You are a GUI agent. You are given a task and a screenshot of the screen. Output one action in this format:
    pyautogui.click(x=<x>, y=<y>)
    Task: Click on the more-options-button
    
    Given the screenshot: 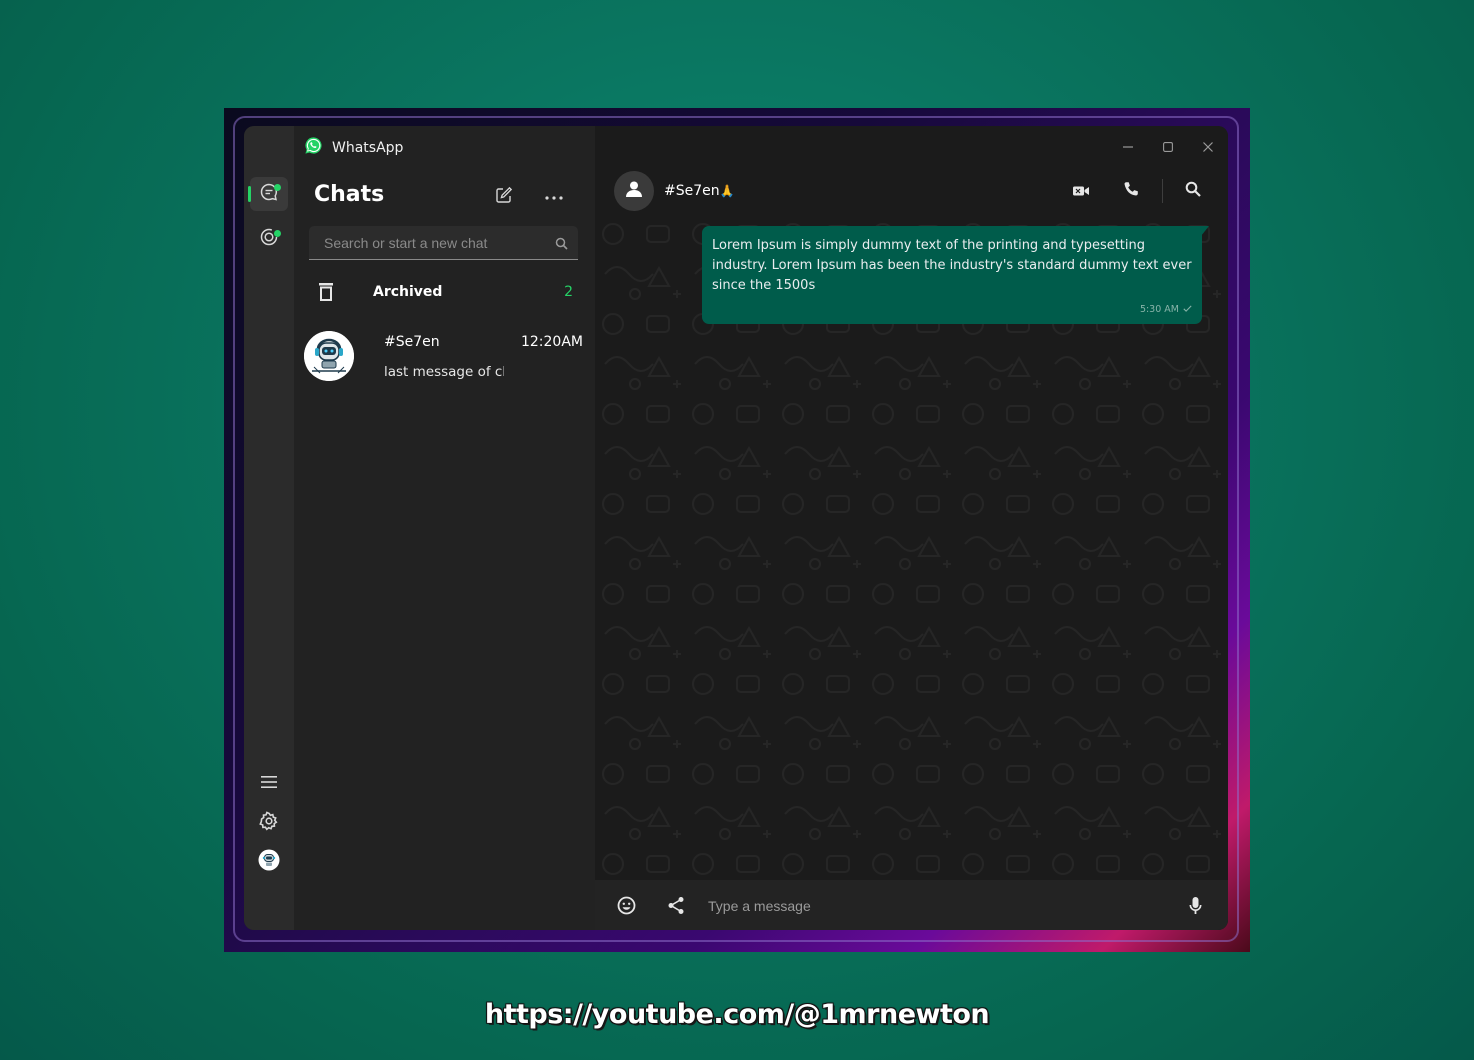 What is the action you would take?
    pyautogui.click(x=554, y=195)
    